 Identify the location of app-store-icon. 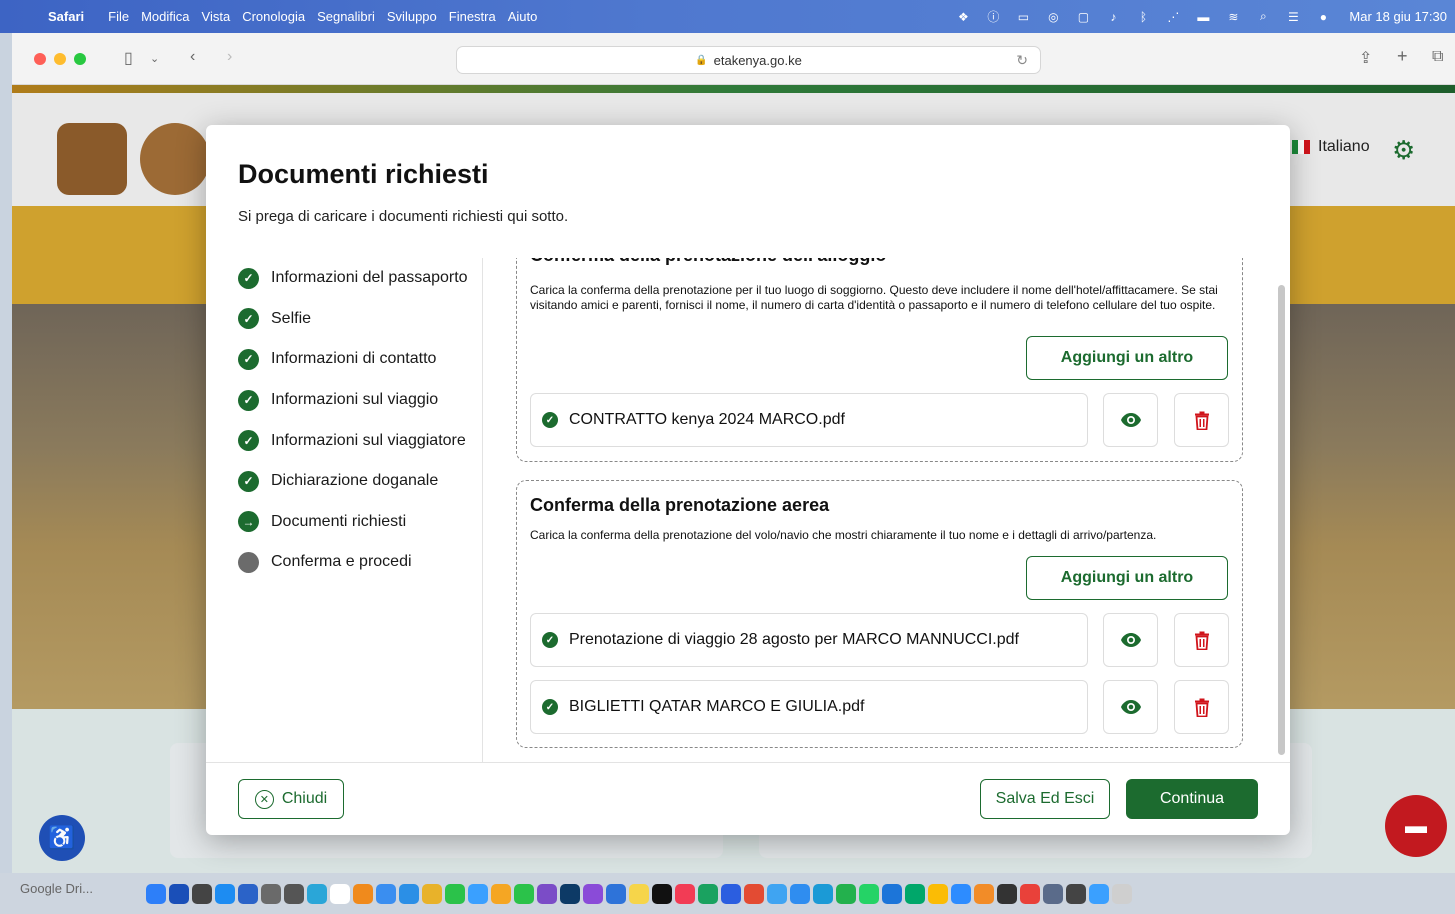
(225, 894).